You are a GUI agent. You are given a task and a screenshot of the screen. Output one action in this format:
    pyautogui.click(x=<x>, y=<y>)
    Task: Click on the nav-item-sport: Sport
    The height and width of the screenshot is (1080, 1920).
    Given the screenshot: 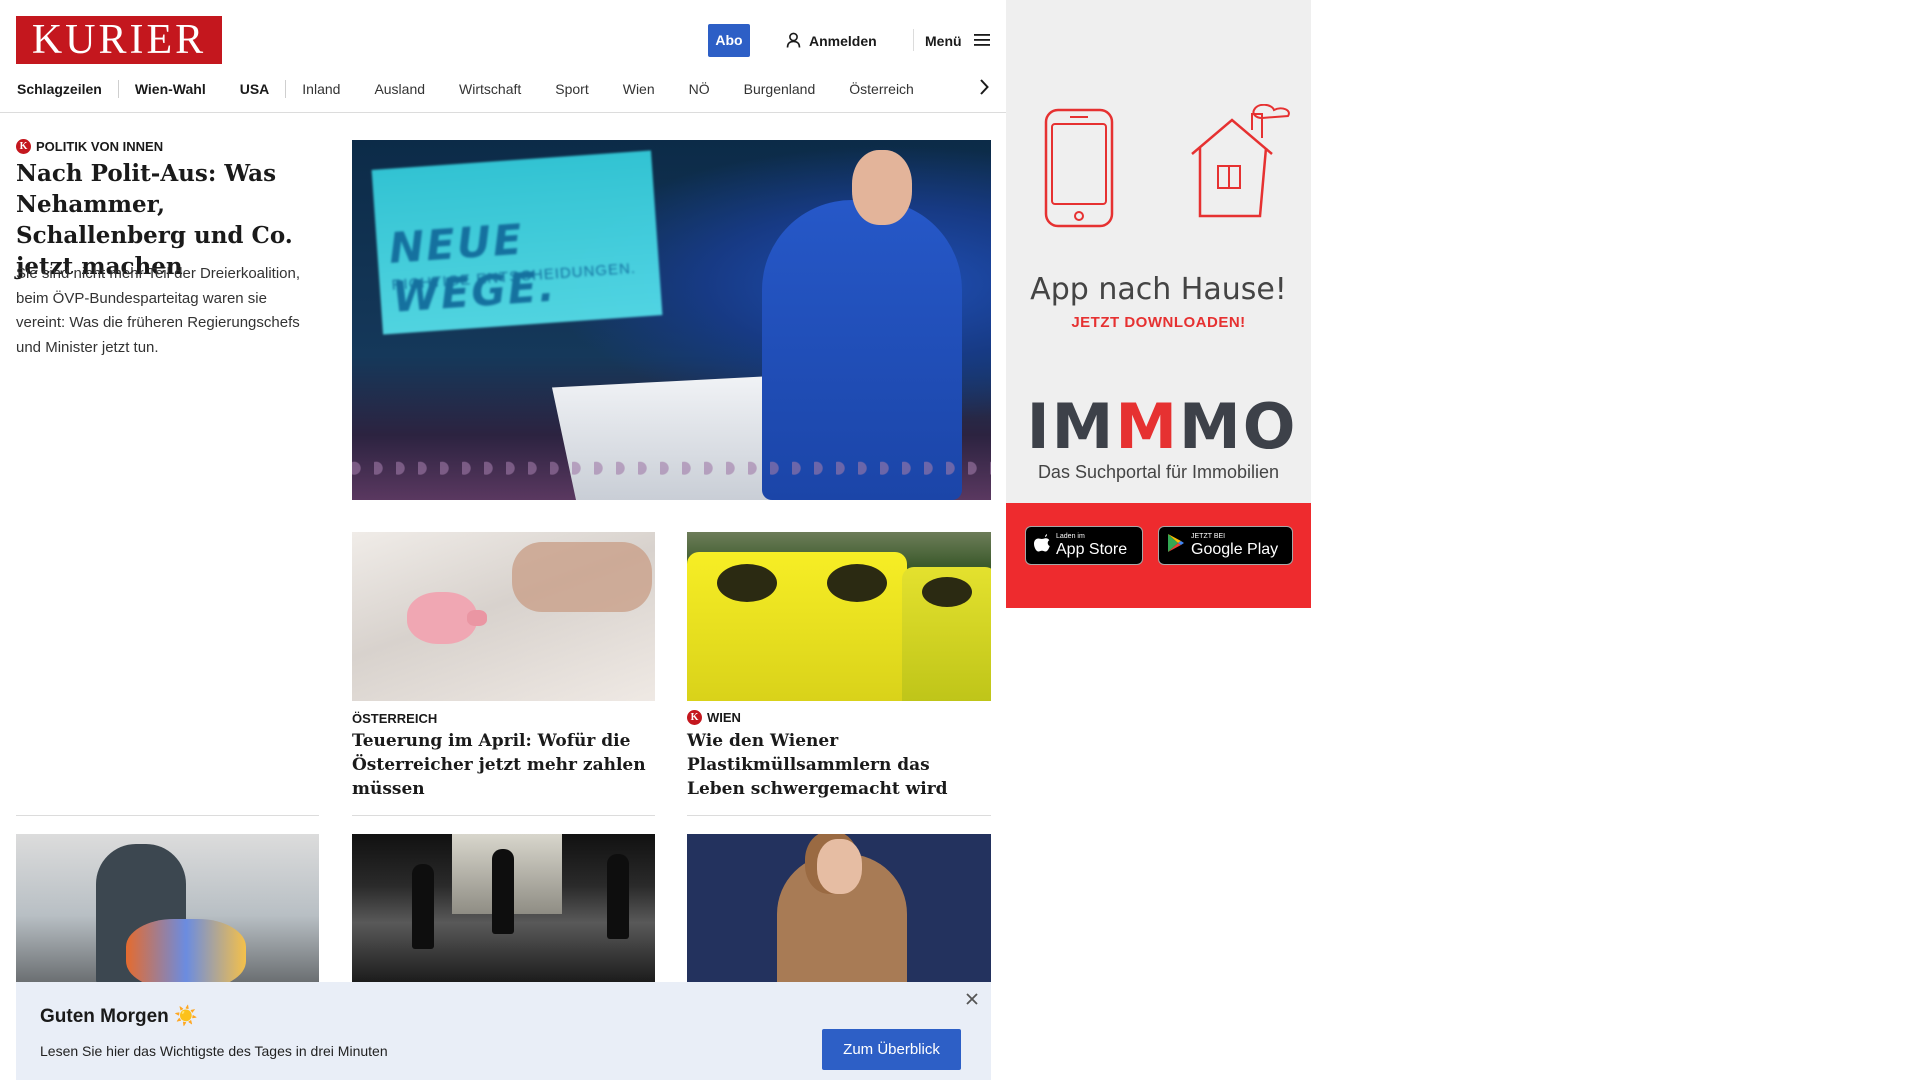 What is the action you would take?
    pyautogui.click(x=571, y=89)
    